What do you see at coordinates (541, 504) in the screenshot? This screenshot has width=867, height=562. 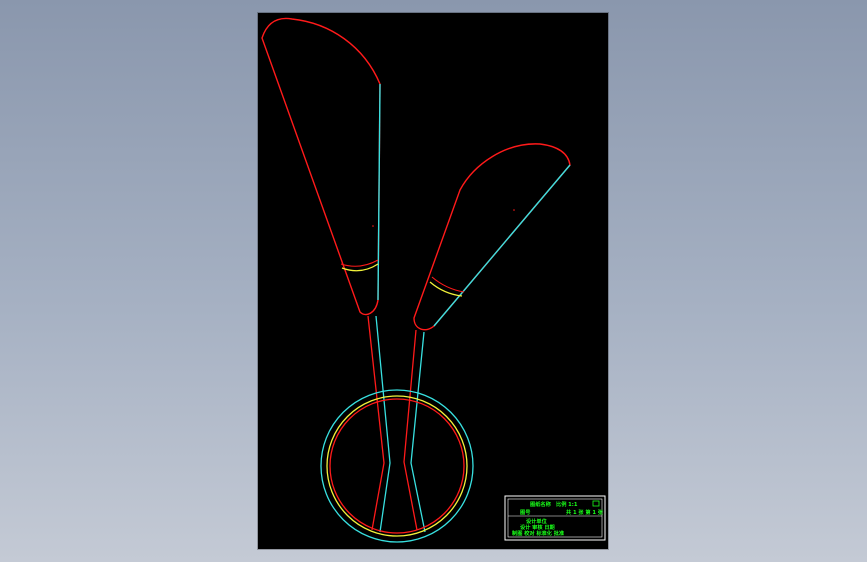 I see `title-block-row1-left: 图纸名称` at bounding box center [541, 504].